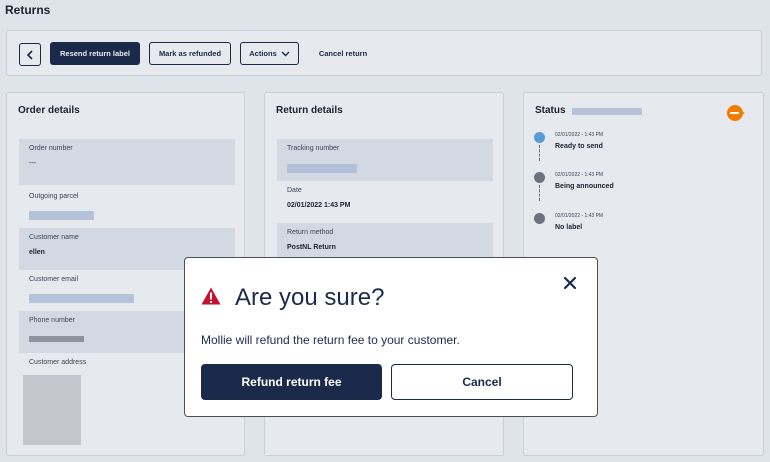  I want to click on order-number-field: Order number ---, so click(127, 162).